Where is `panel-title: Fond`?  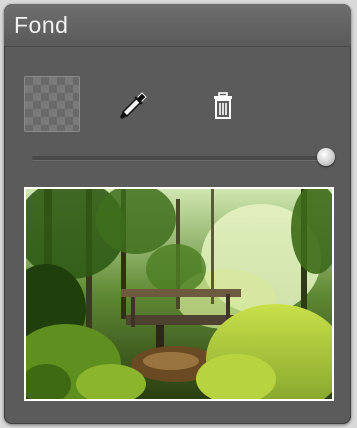 panel-title: Fond is located at coordinates (41, 25).